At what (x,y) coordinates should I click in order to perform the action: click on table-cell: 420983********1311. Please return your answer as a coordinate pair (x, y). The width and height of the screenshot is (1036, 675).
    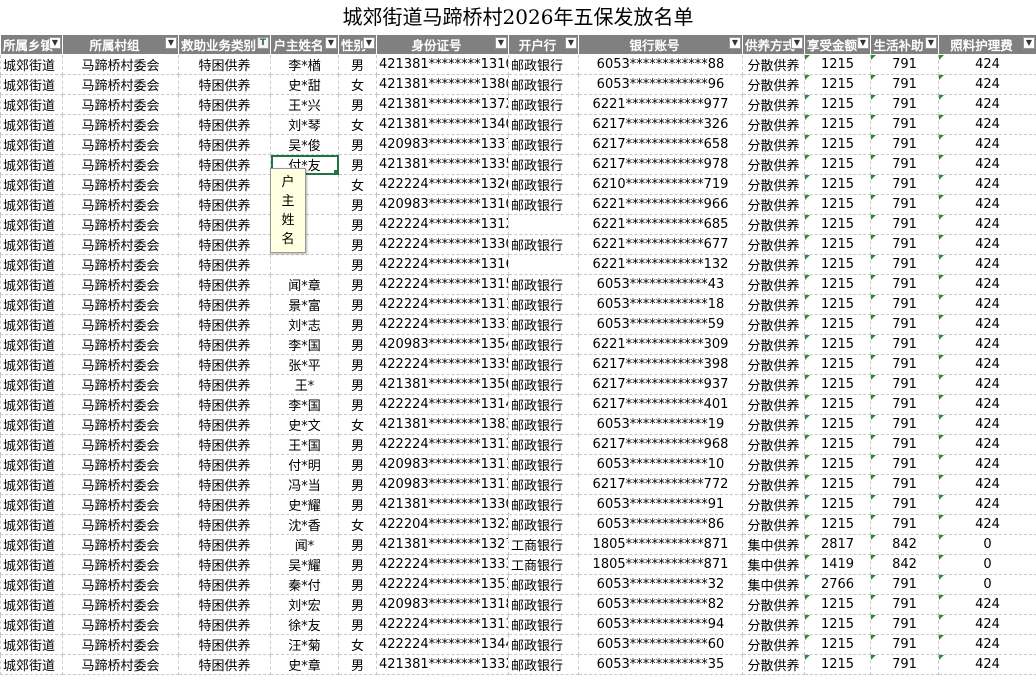
    Looking at the image, I should click on (443, 485).